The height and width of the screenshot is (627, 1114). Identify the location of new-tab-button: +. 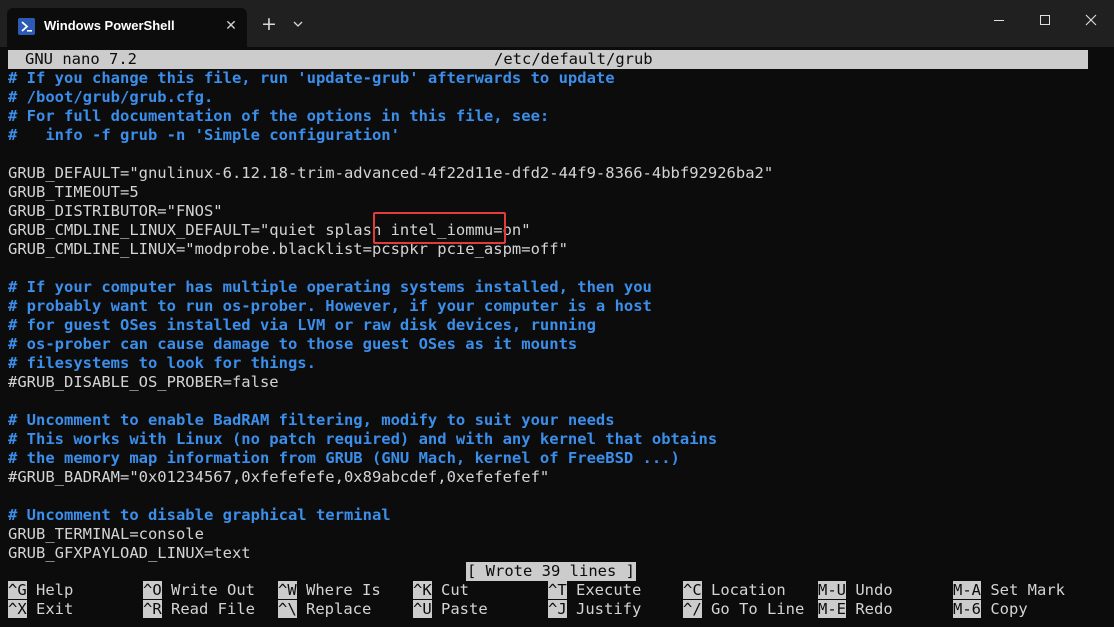
(269, 24).